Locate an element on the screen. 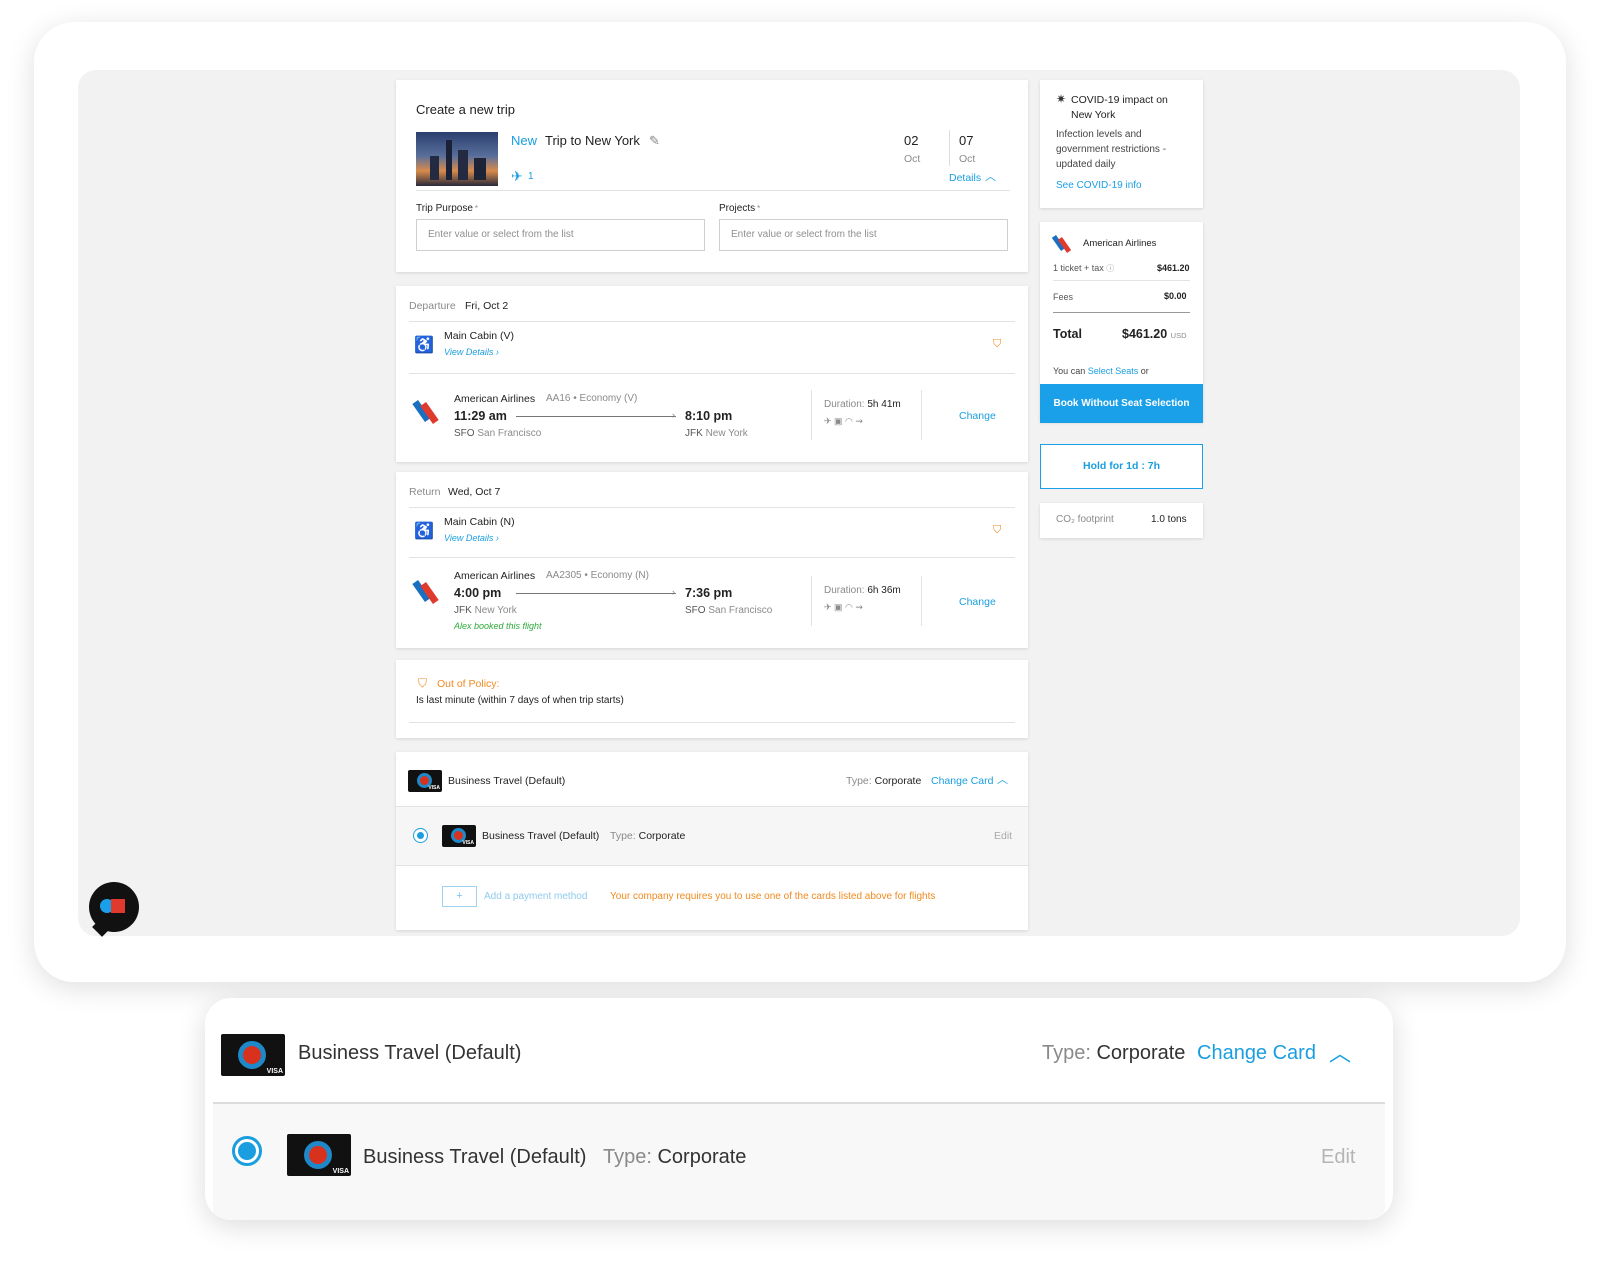 This screenshot has height=1267, width=1600. payment-card-type: Type: Corporate is located at coordinates (884, 781).